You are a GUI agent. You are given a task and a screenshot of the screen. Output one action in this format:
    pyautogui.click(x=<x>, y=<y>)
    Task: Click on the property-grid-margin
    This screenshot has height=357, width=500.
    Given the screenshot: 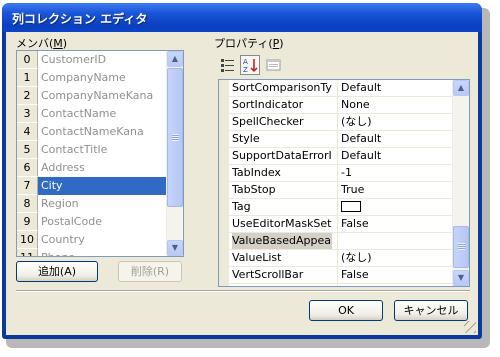 What is the action you would take?
    pyautogui.click(x=224, y=183)
    